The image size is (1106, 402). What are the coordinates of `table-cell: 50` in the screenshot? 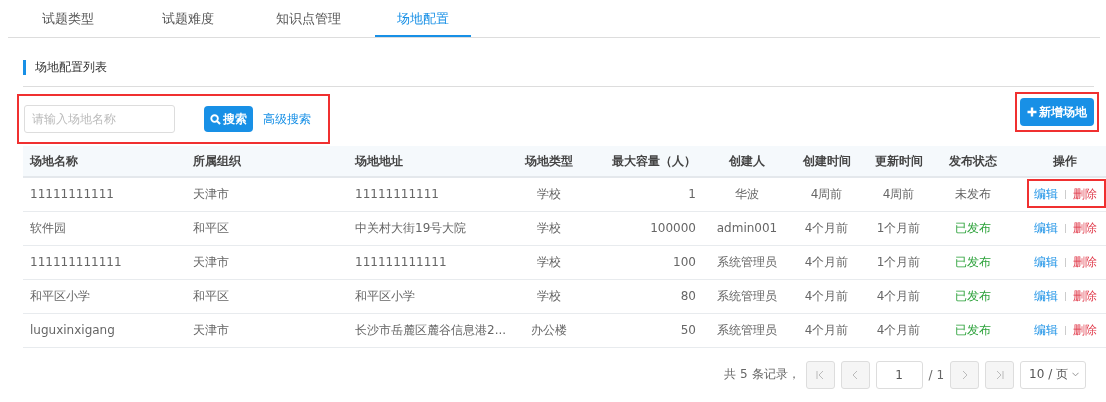 It's located at (645, 330).